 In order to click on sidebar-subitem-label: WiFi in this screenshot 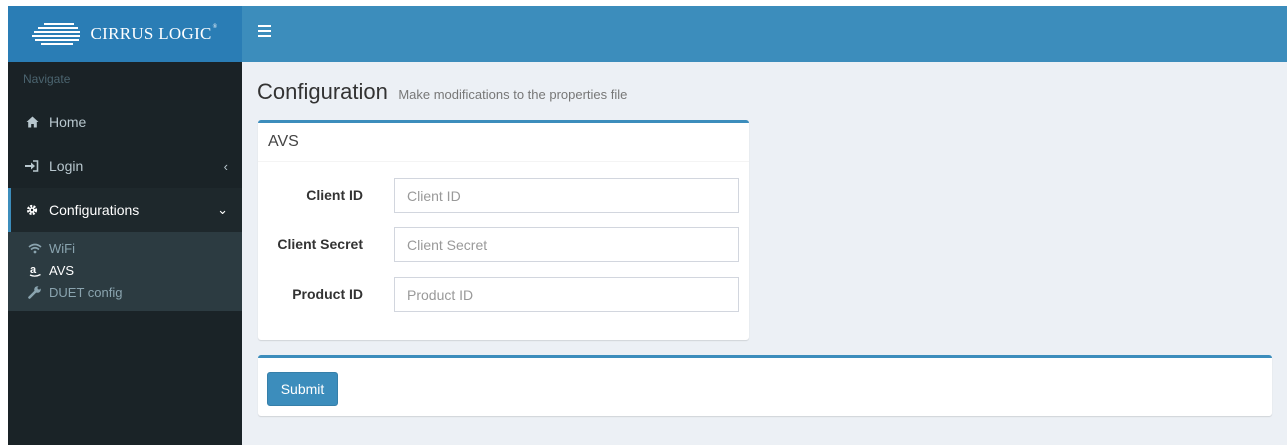, I will do `click(62, 248)`.